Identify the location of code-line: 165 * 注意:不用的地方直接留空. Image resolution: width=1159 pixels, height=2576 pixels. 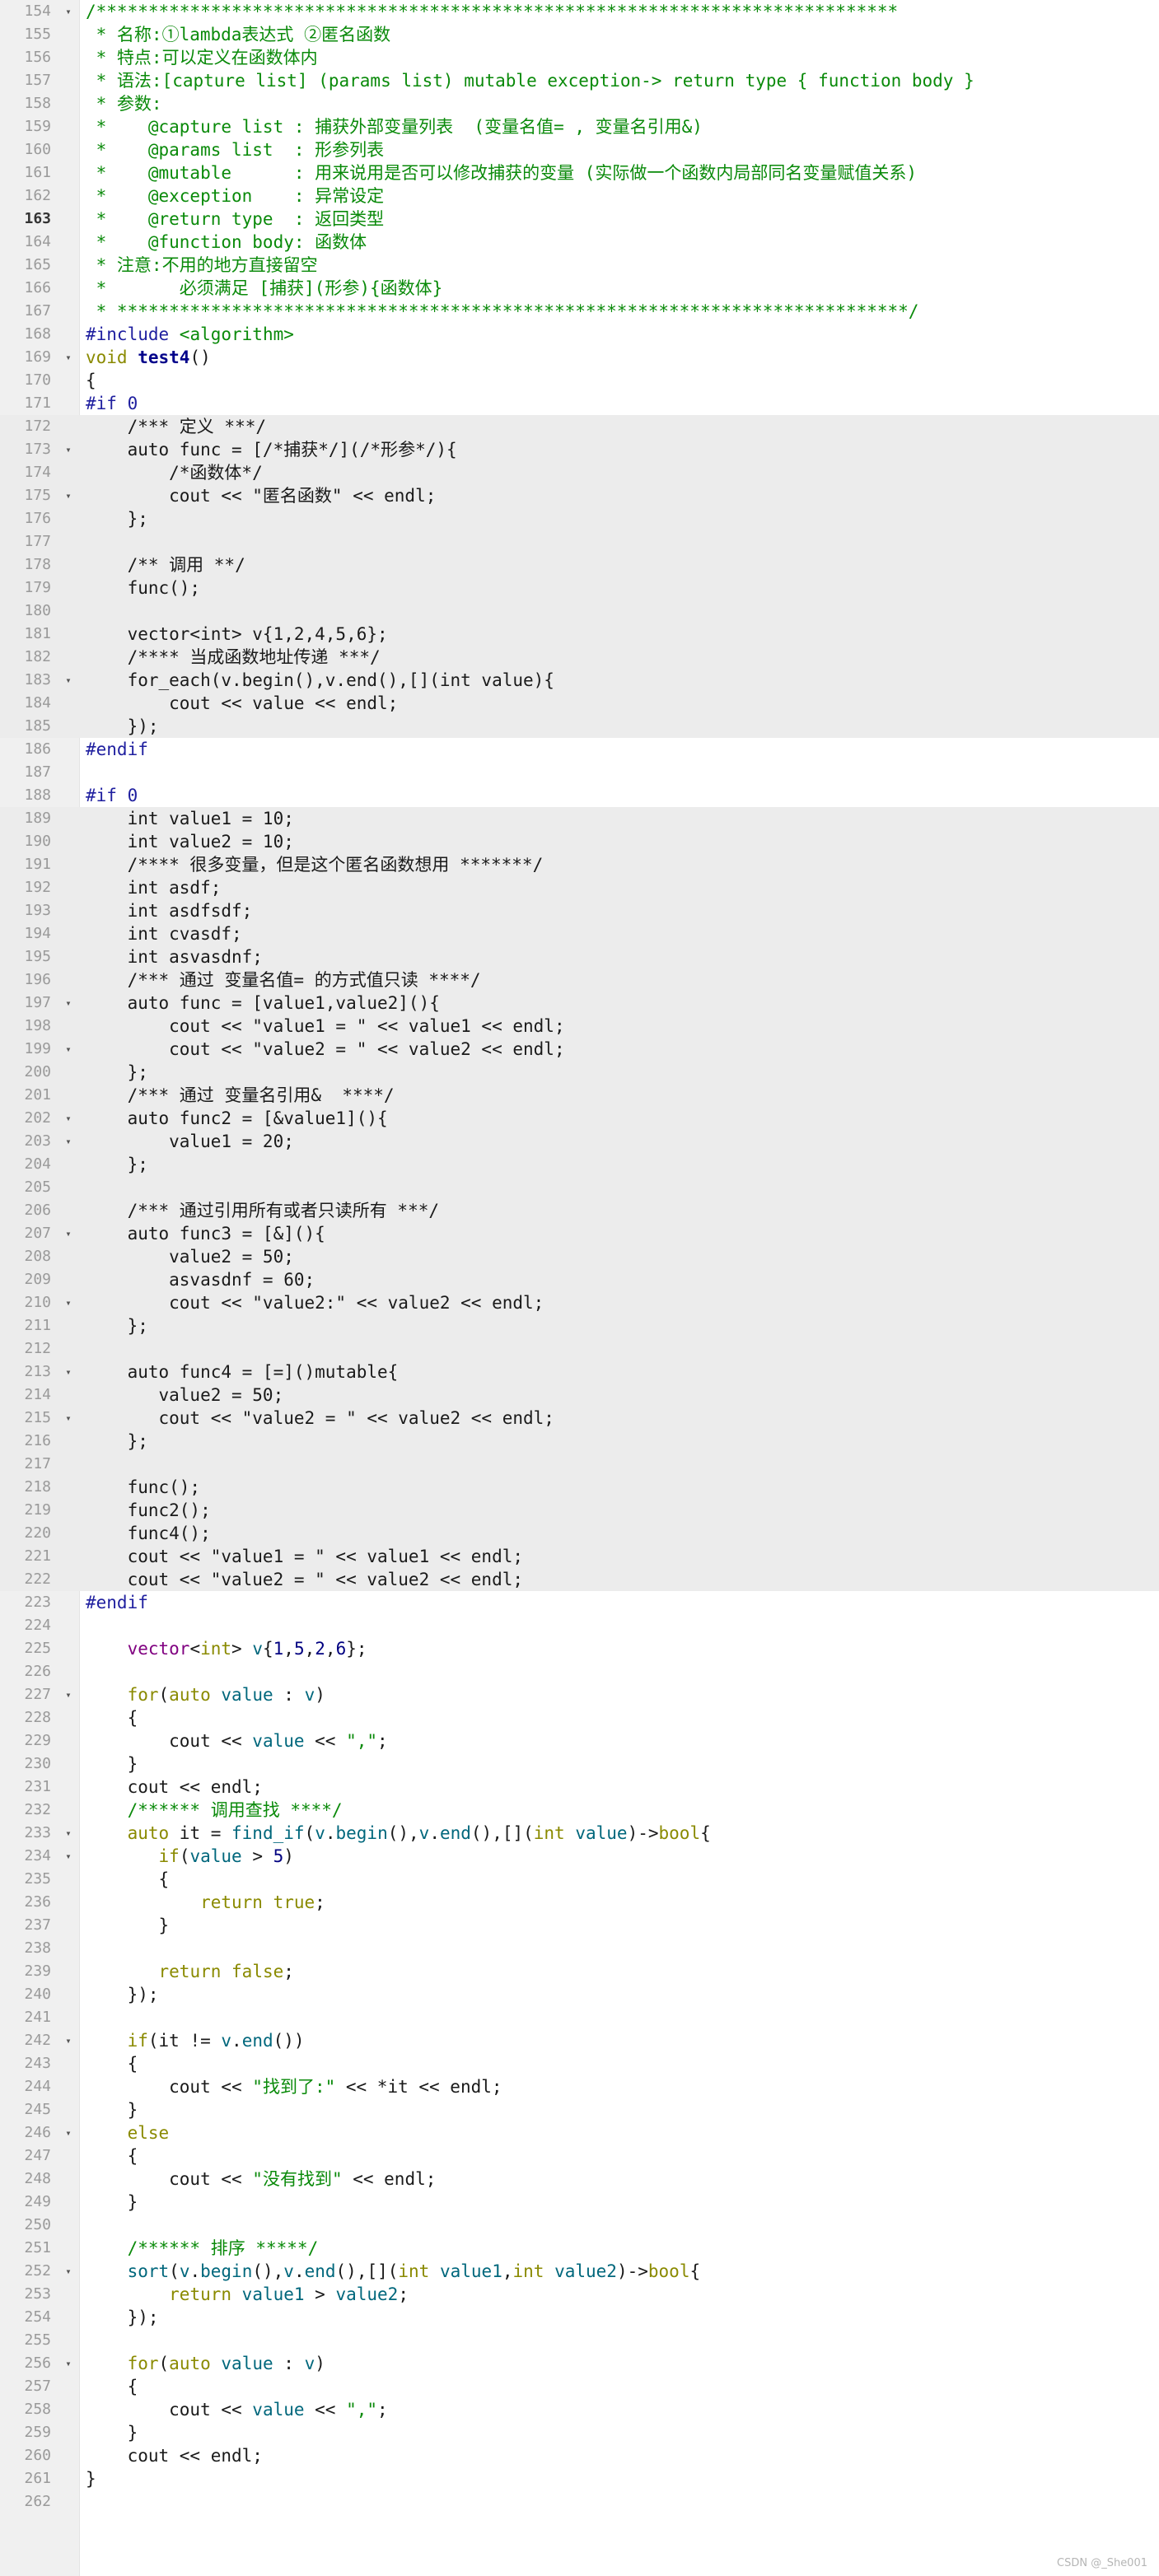
(579, 265).